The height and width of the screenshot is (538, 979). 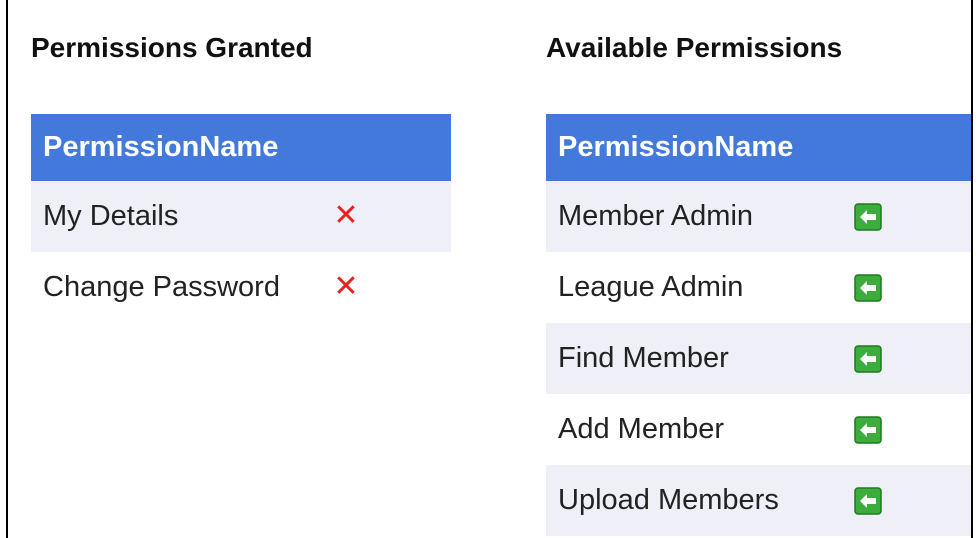 What do you see at coordinates (662, 500) in the screenshot?
I see `permission-name-cell: Upload Members` at bounding box center [662, 500].